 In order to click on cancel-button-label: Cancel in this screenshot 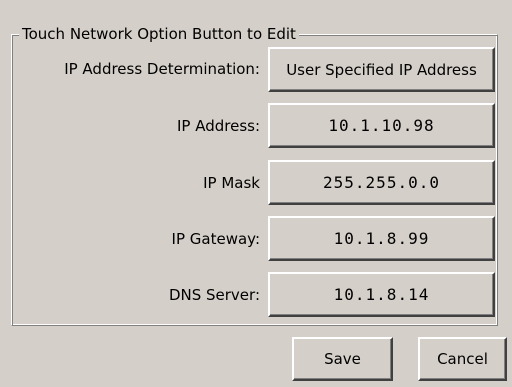, I will do `click(462, 359)`.